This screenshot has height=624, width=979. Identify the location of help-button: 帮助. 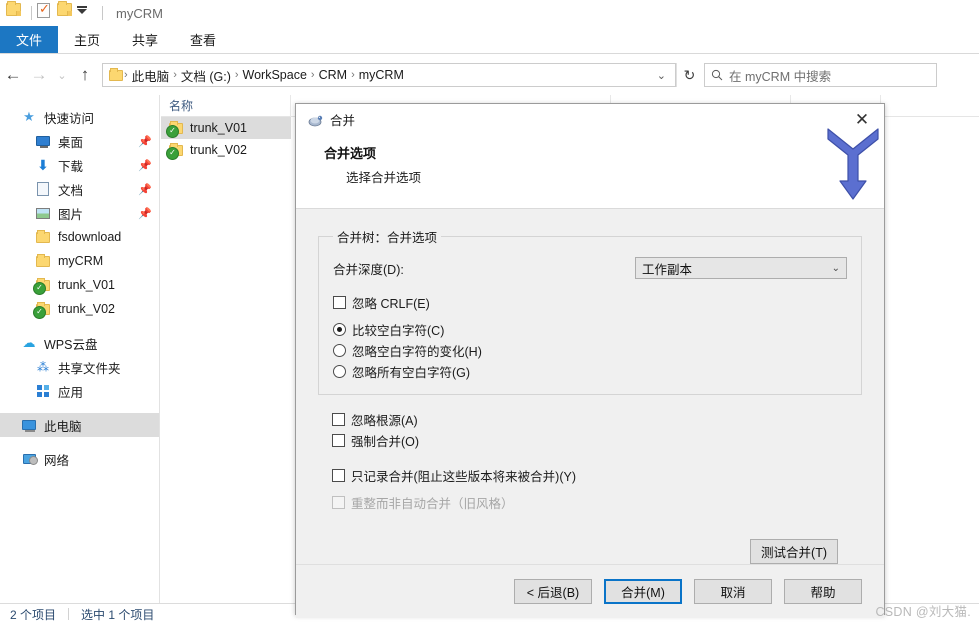
(823, 591).